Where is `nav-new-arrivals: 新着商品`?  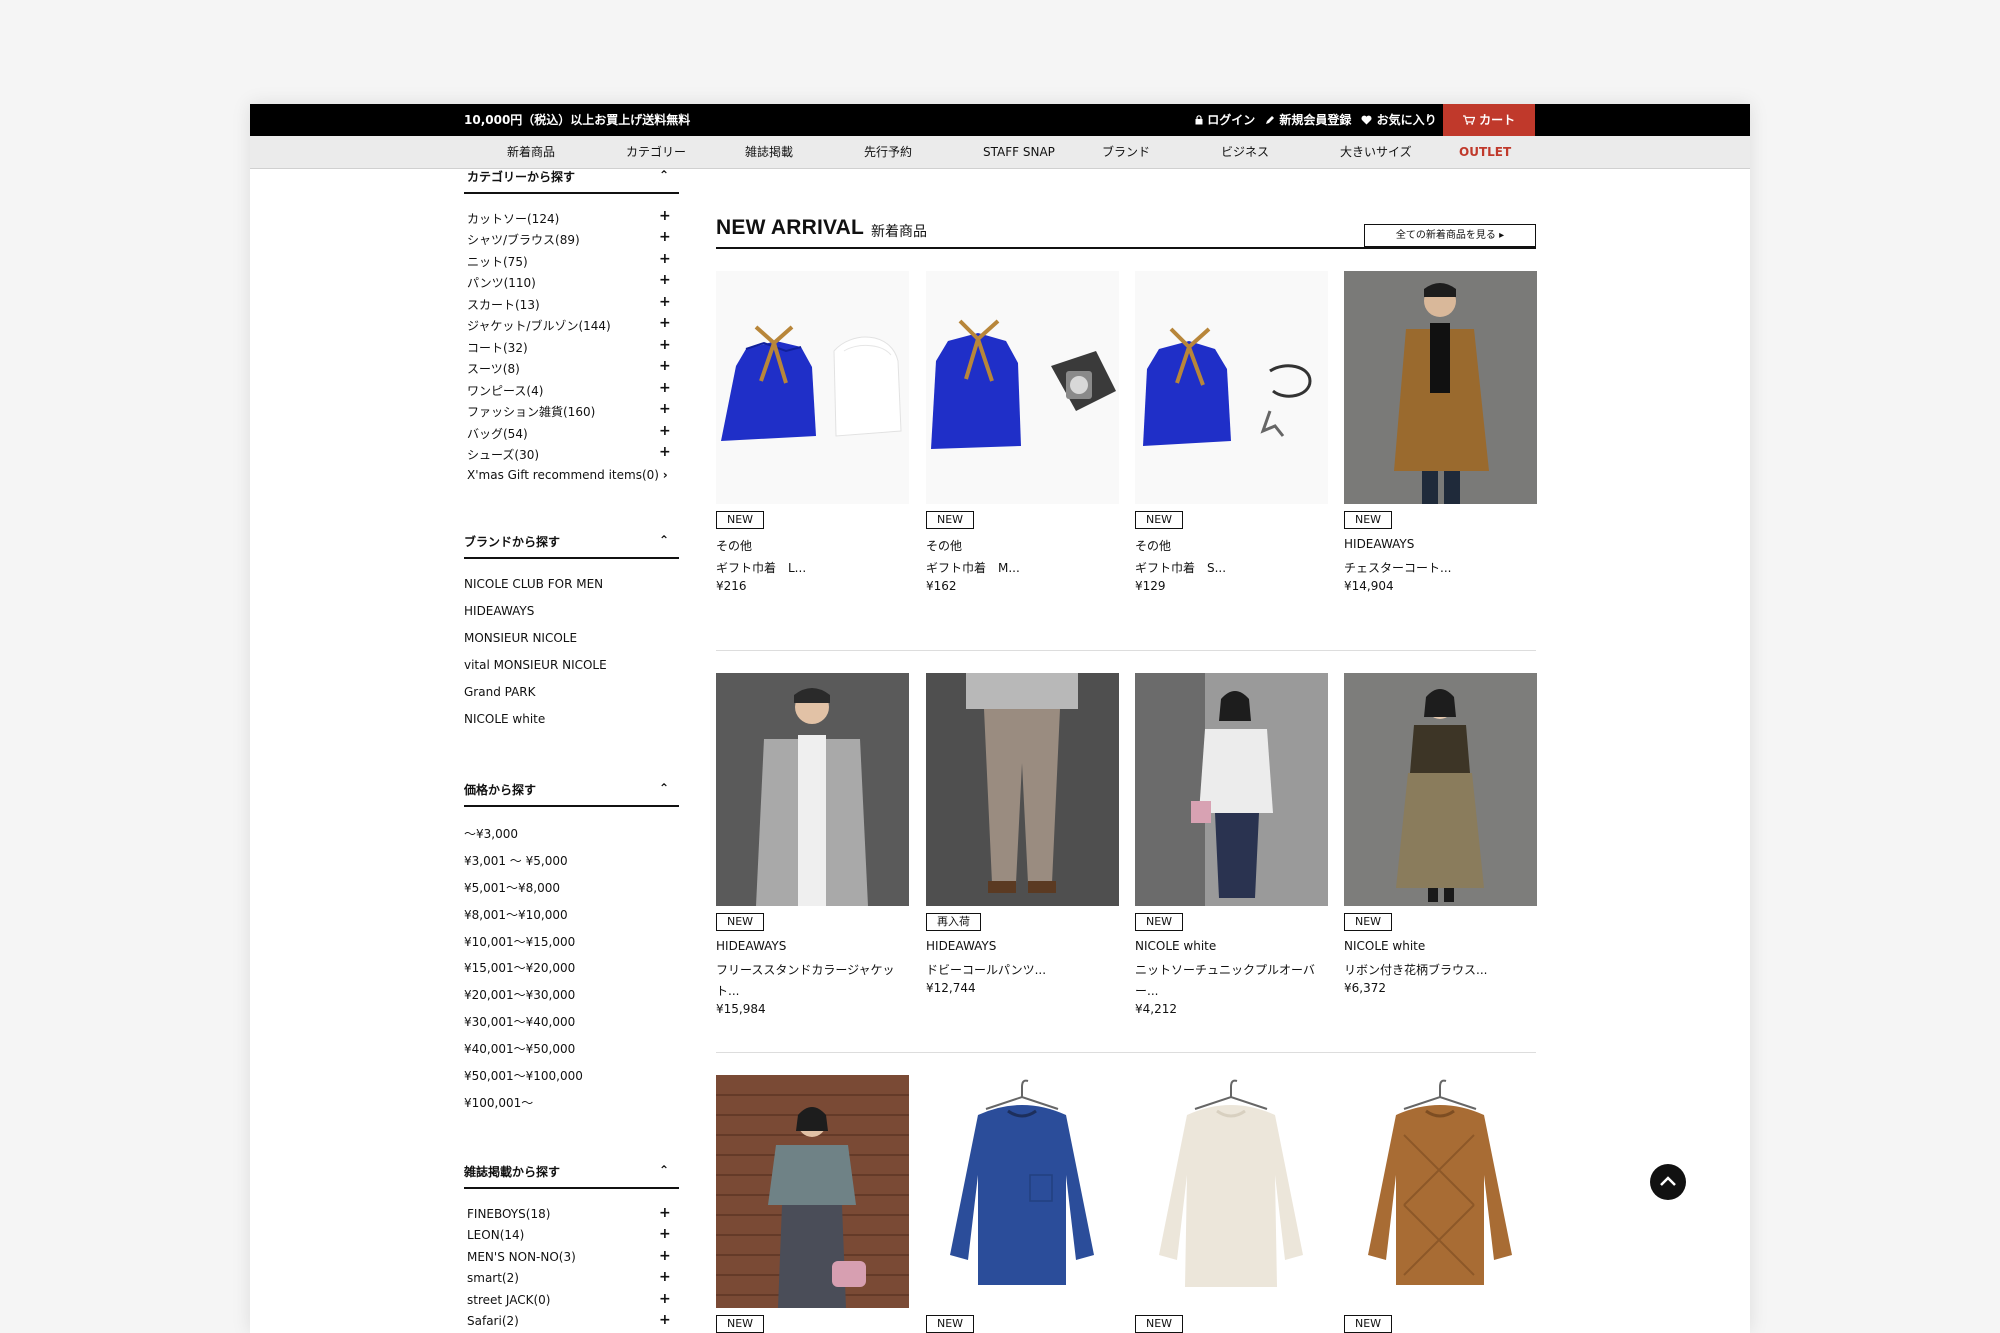 nav-new-arrivals: 新着商品 is located at coordinates (531, 152).